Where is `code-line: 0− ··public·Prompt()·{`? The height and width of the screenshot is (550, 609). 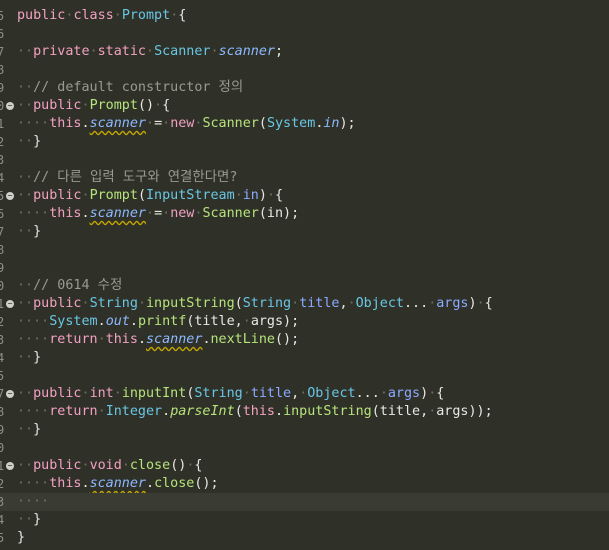 code-line: 0− ··public·Prompt()·{ is located at coordinates (304, 106).